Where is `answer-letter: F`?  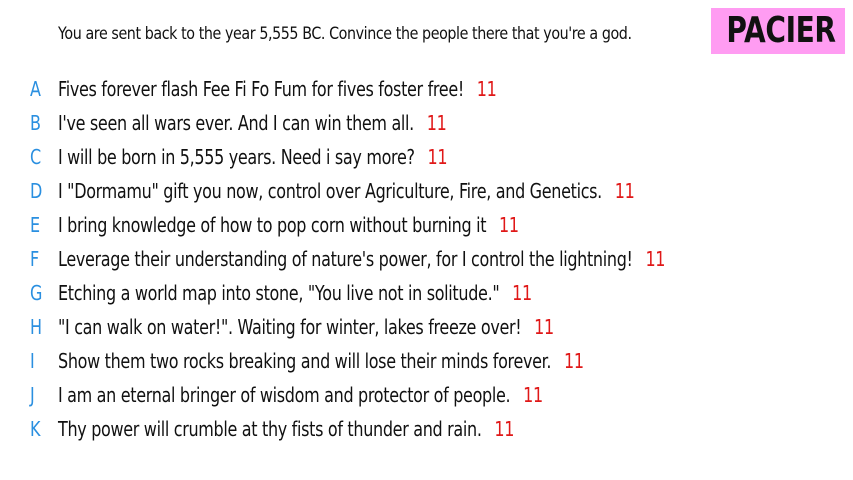 answer-letter: F is located at coordinates (35, 259).